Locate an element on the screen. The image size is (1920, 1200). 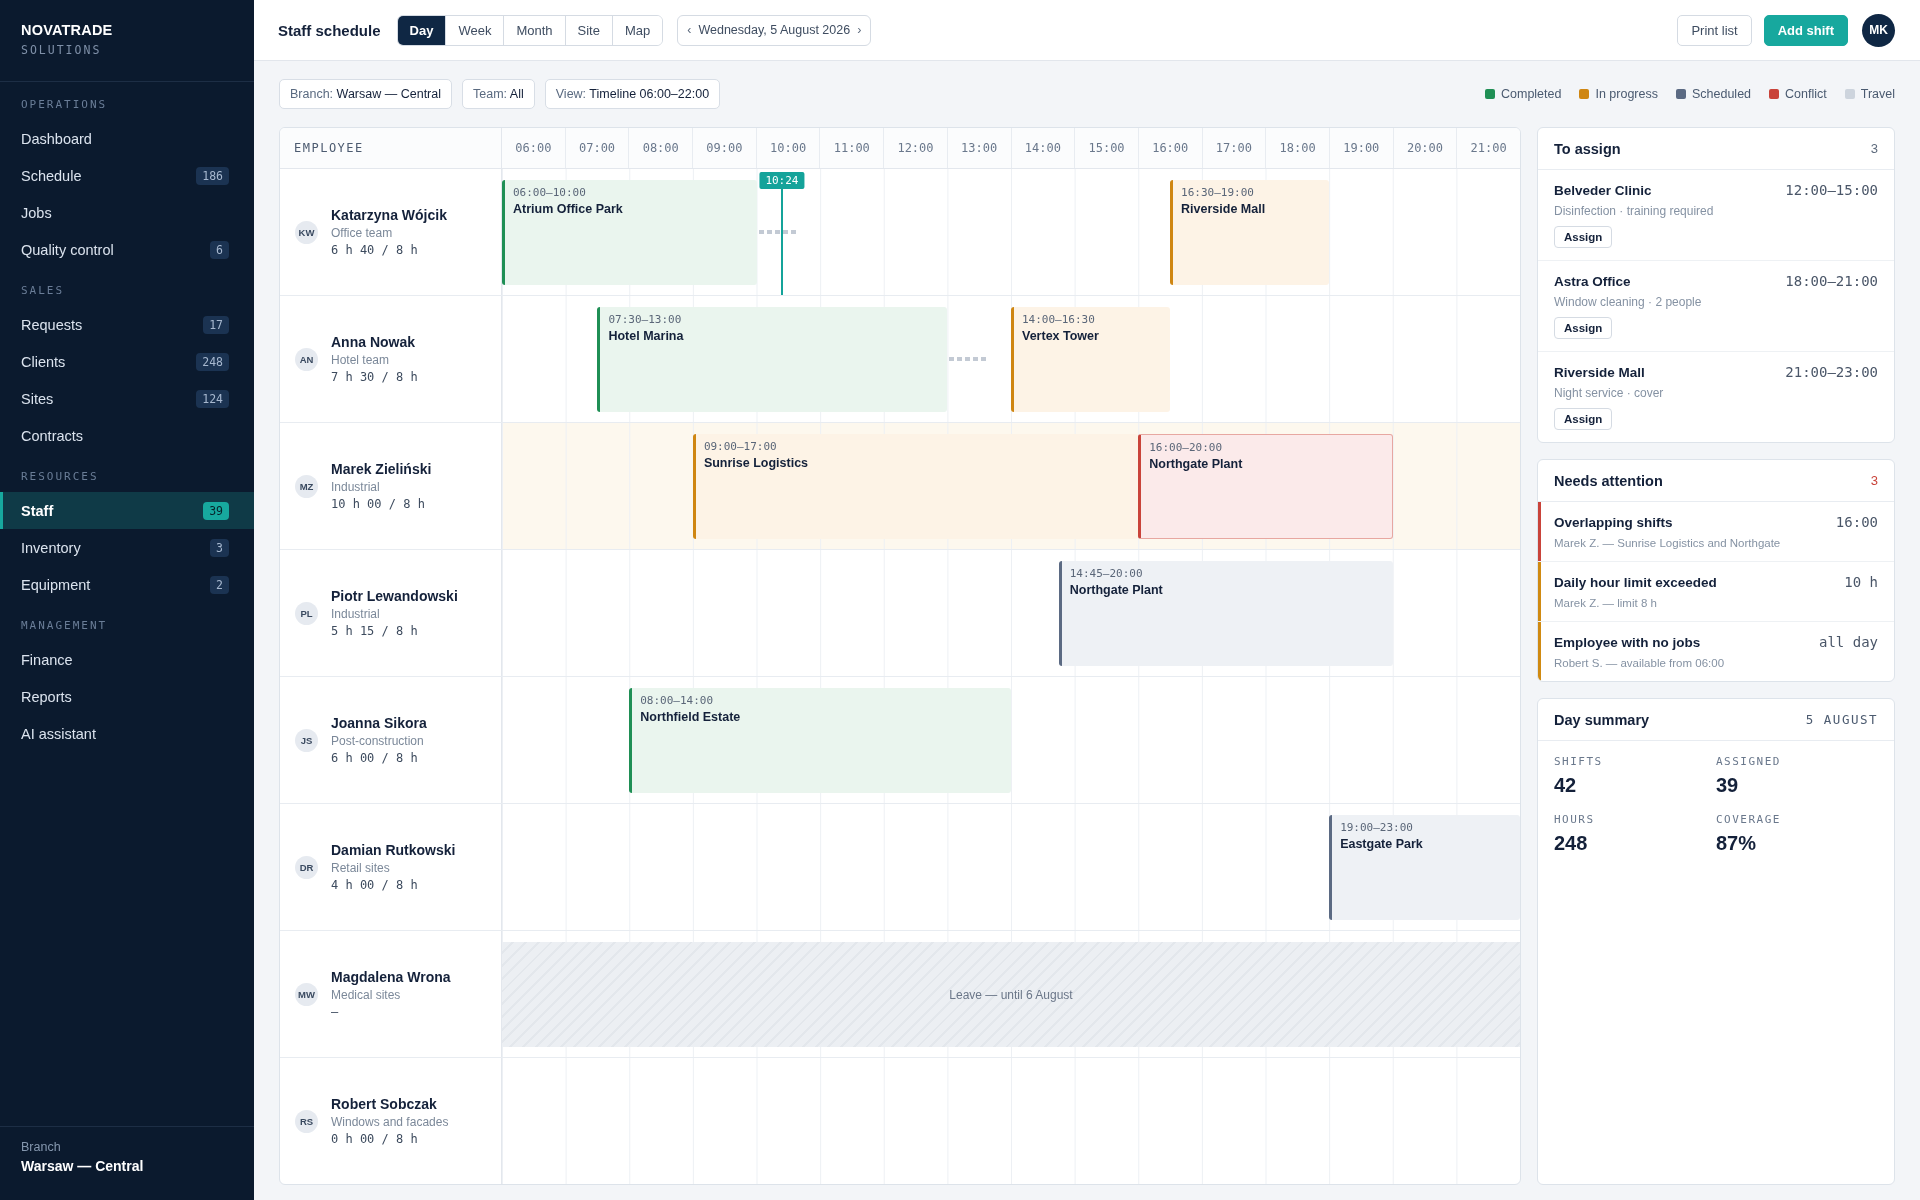
shift-site: Northfield Estate is located at coordinates (690, 717).